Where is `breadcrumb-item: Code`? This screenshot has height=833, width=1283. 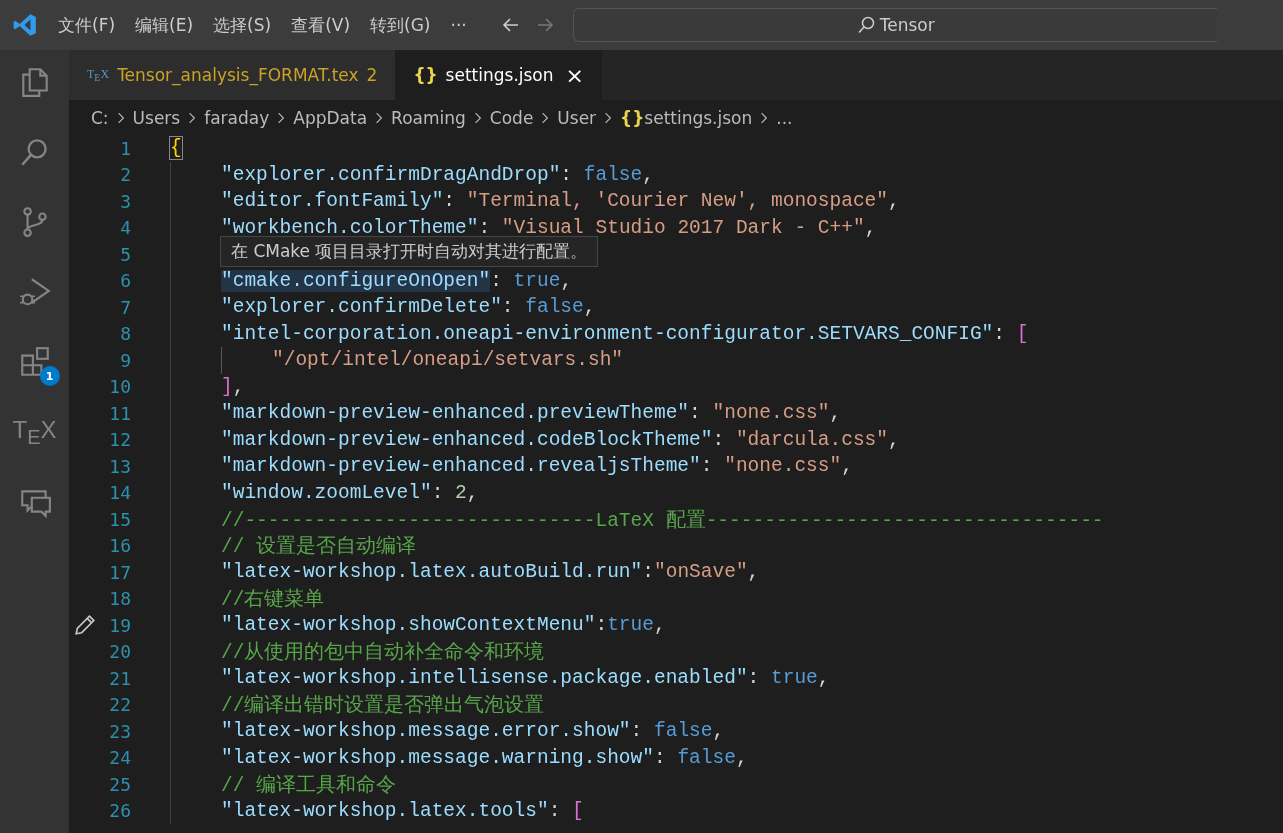 breadcrumb-item: Code is located at coordinates (511, 117).